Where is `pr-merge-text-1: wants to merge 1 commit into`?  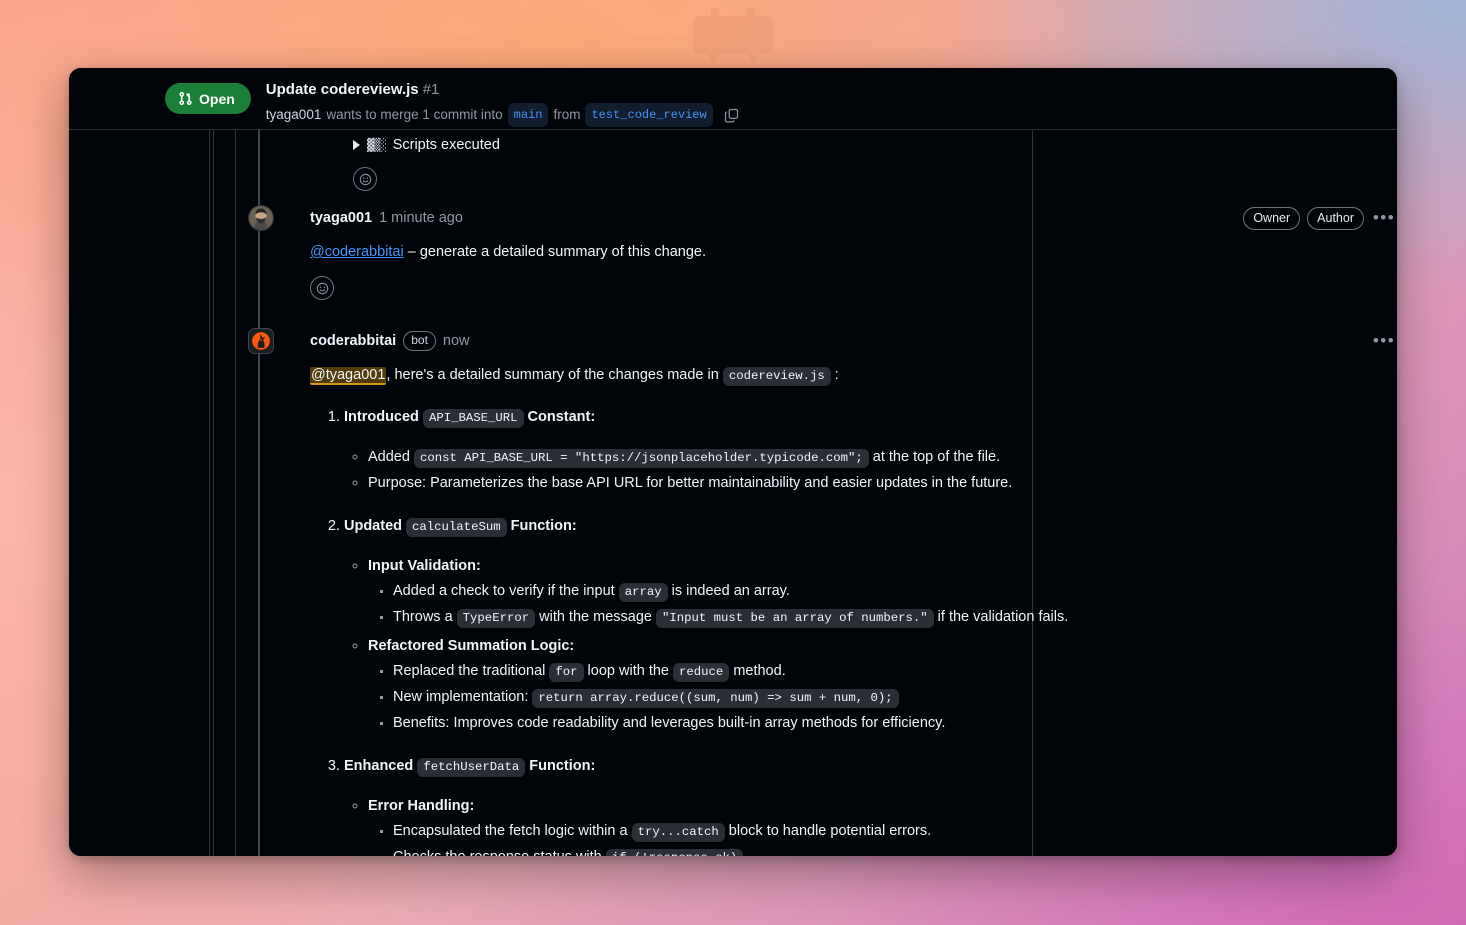
pr-merge-text-1: wants to merge 1 commit into is located at coordinates (414, 114).